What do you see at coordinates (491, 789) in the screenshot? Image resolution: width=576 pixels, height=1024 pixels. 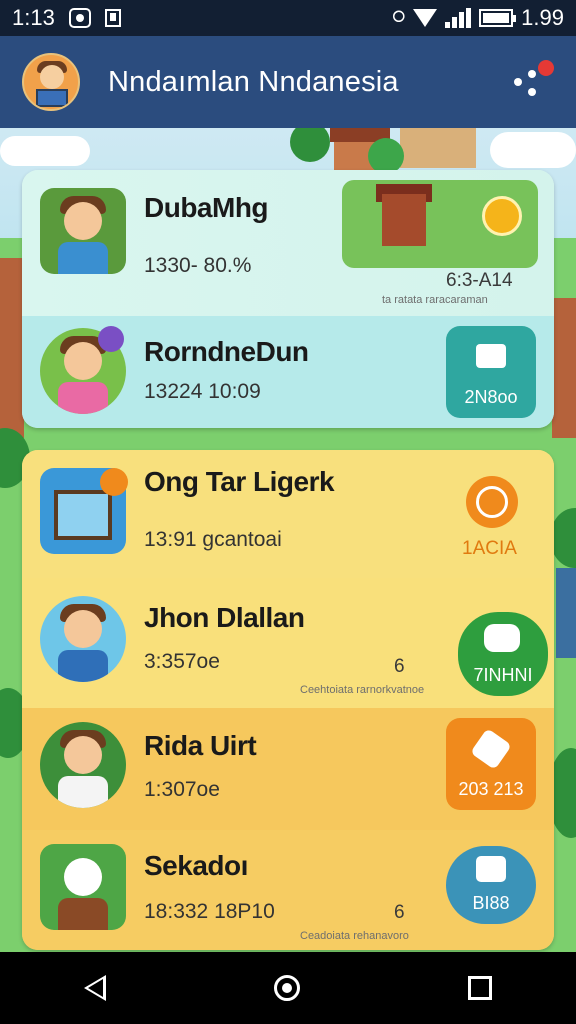 I see `tile-label: 203 213` at bounding box center [491, 789].